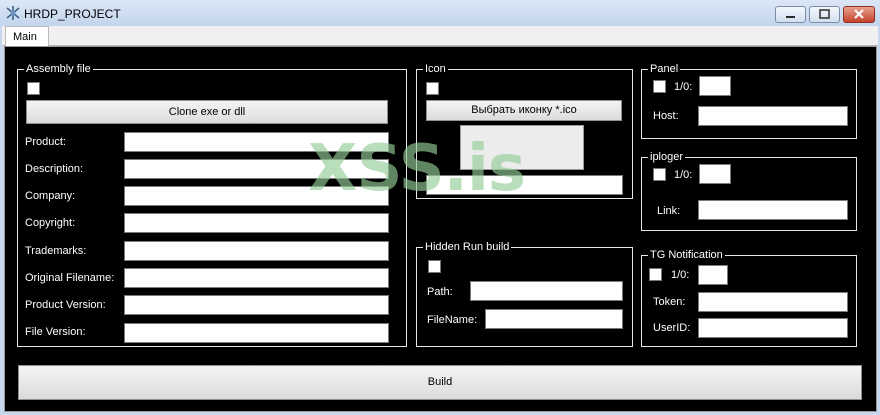 This screenshot has width=880, height=415. What do you see at coordinates (546, 291) in the screenshot?
I see `path-field` at bounding box center [546, 291].